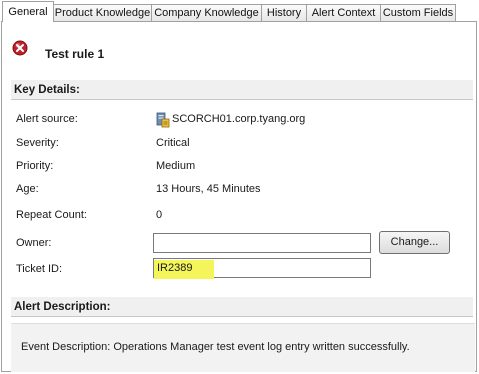 The image size is (479, 374). What do you see at coordinates (27, 189) in the screenshot?
I see `age-label: Age:` at bounding box center [27, 189].